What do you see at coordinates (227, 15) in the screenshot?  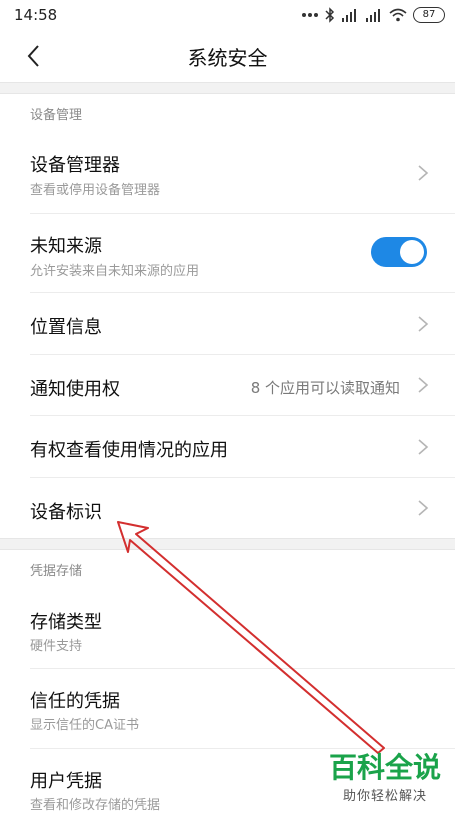 I see `status-bar: 14:58 87` at bounding box center [227, 15].